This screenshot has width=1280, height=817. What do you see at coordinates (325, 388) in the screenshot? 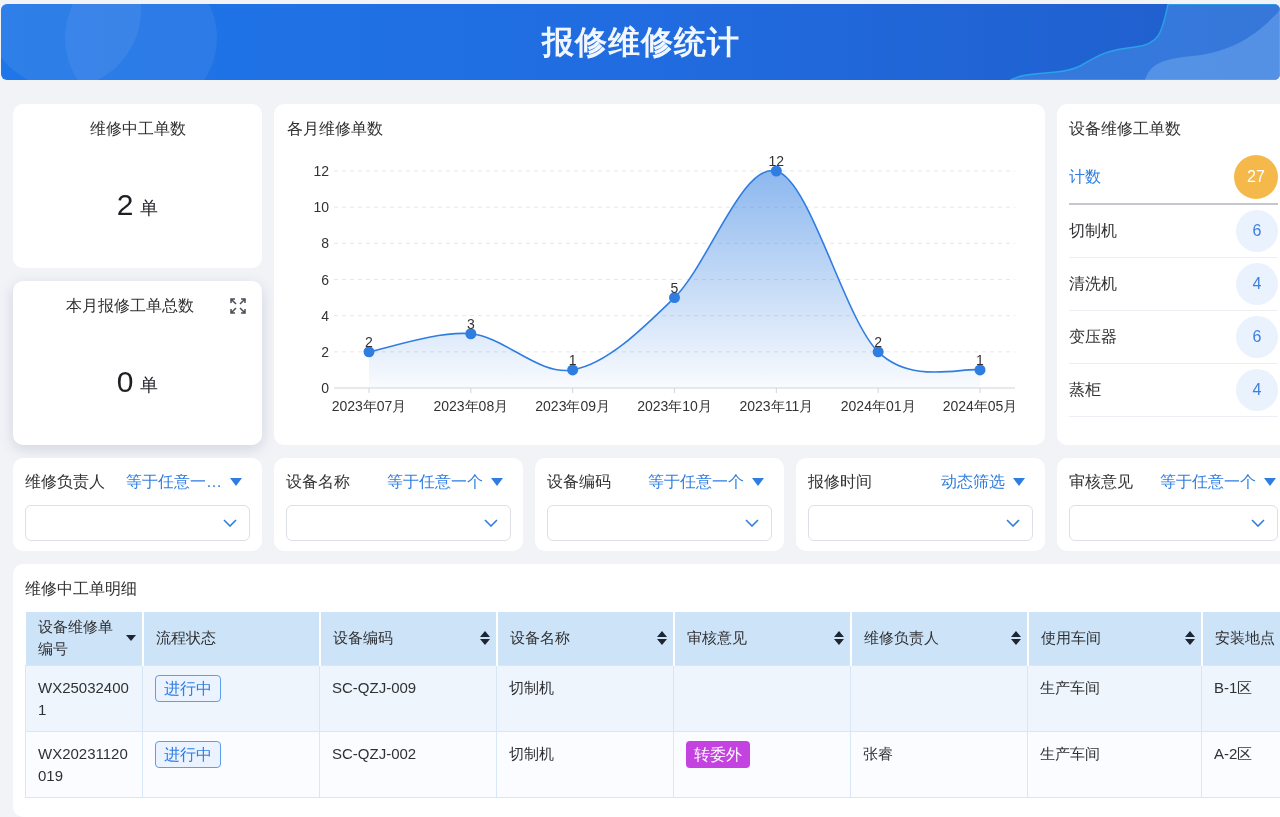
I see `y-tick-label: 0` at bounding box center [325, 388].